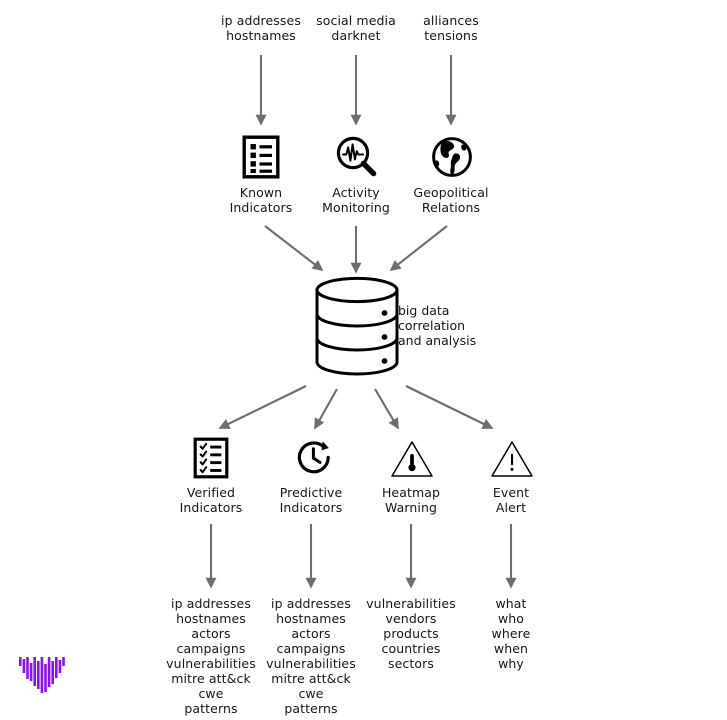 This screenshot has width=727, height=720. Describe the element at coordinates (418, 248) in the screenshot. I see `arrow-geopolitical-relations-to-hub` at that location.